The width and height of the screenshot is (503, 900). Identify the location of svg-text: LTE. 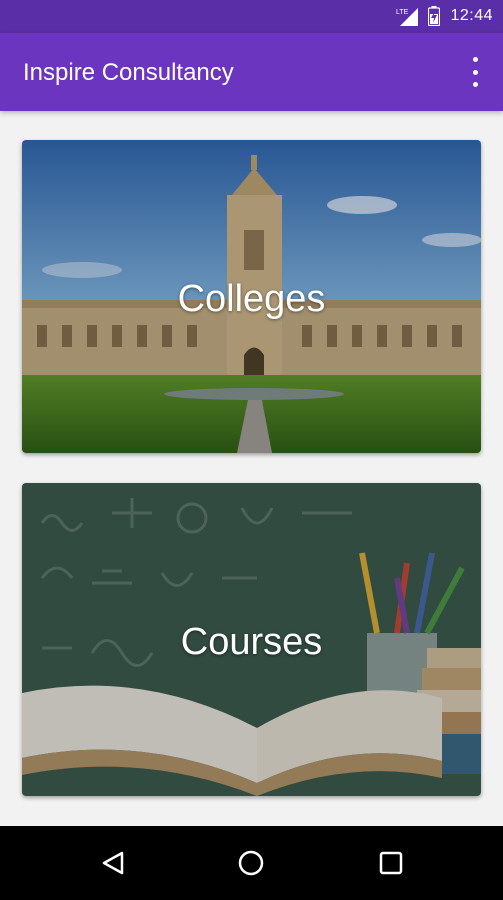
(402, 12).